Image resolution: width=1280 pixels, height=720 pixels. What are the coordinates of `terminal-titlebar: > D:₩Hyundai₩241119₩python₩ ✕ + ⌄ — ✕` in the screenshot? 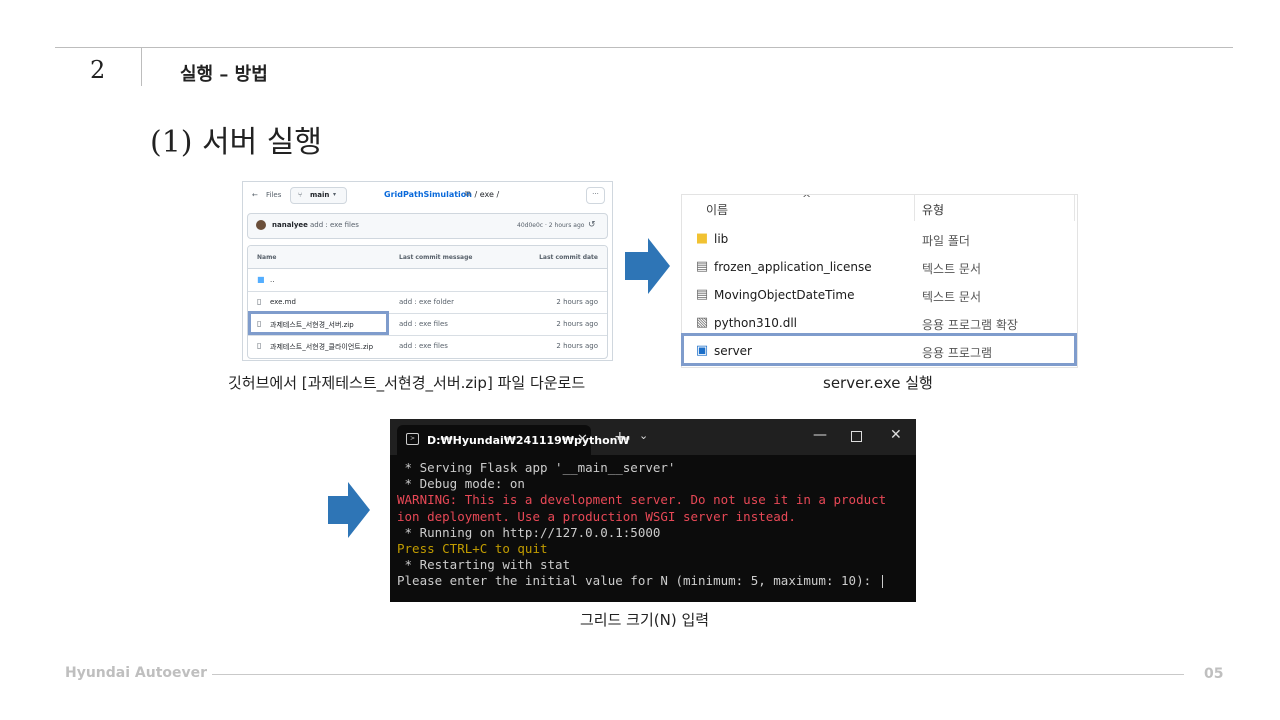 It's located at (653, 437).